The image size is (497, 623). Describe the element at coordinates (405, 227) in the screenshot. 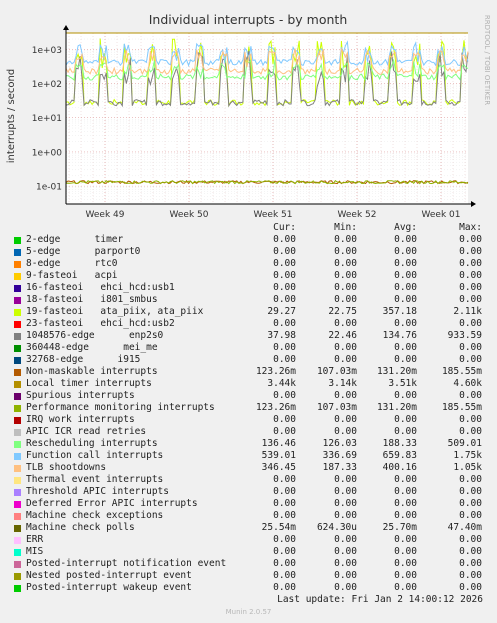

I see `header-avg: Avg:` at that location.